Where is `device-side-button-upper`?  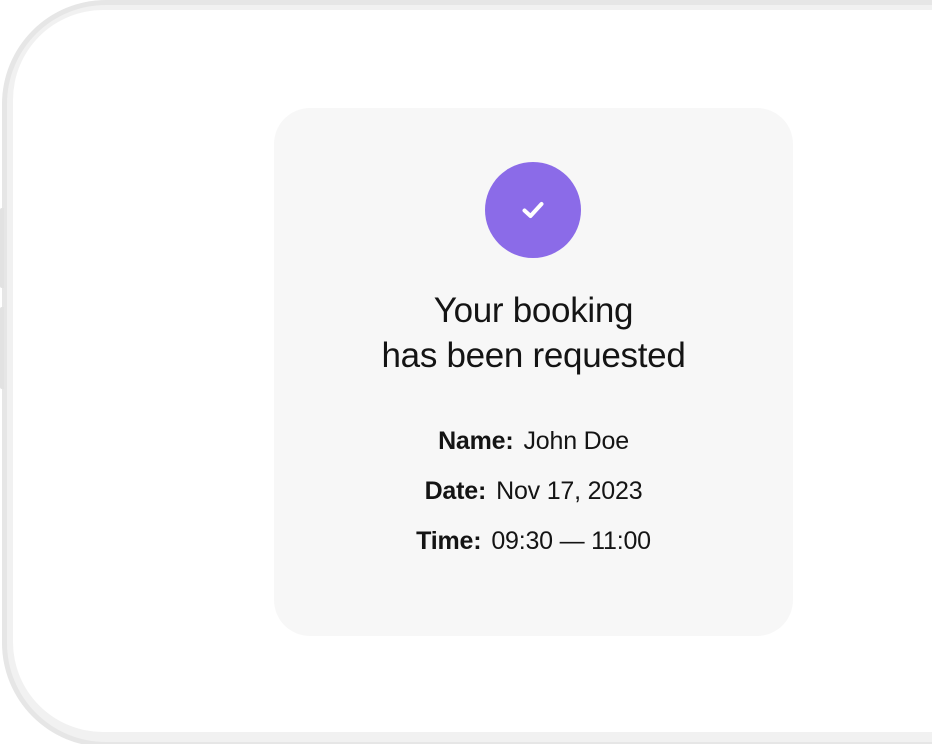 device-side-button-upper is located at coordinates (2, 248).